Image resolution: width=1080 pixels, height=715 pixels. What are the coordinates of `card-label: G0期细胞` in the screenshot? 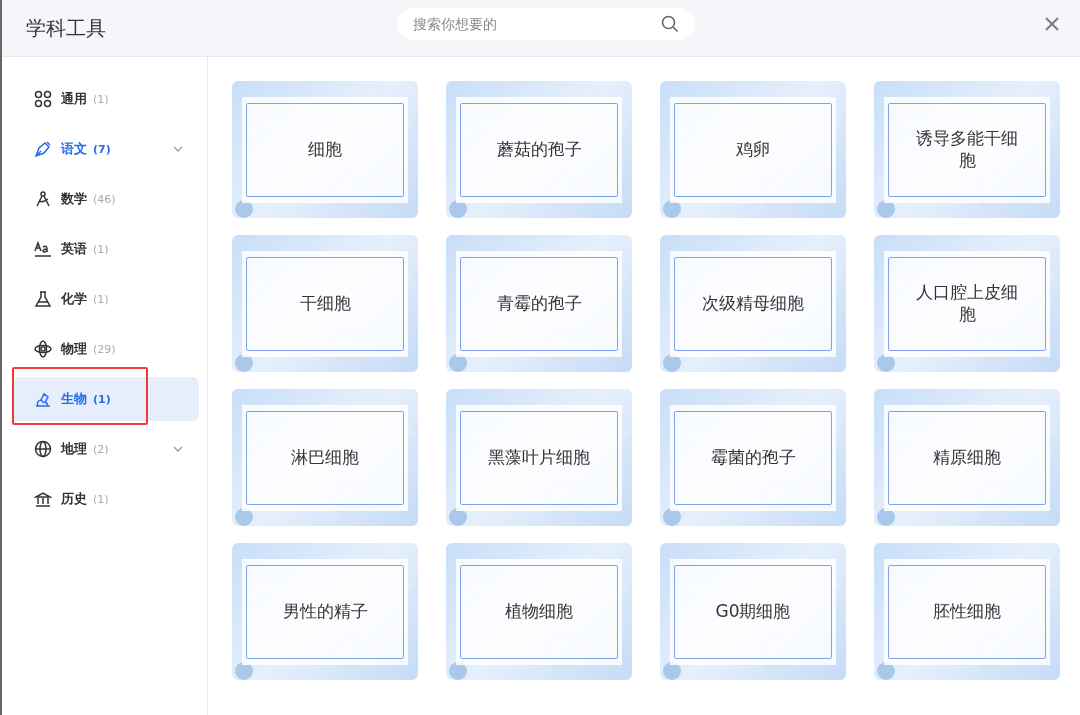 It's located at (753, 611).